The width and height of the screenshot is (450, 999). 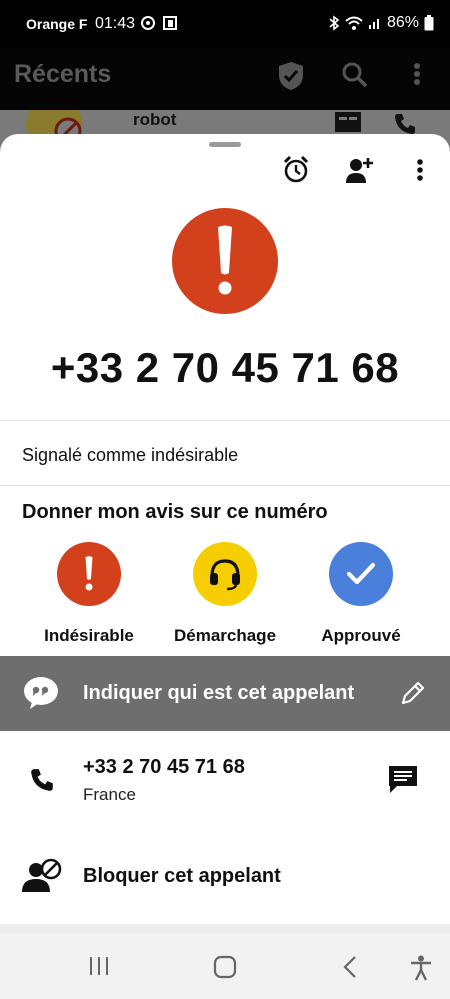 I want to click on shield-icon, so click(x=291, y=76).